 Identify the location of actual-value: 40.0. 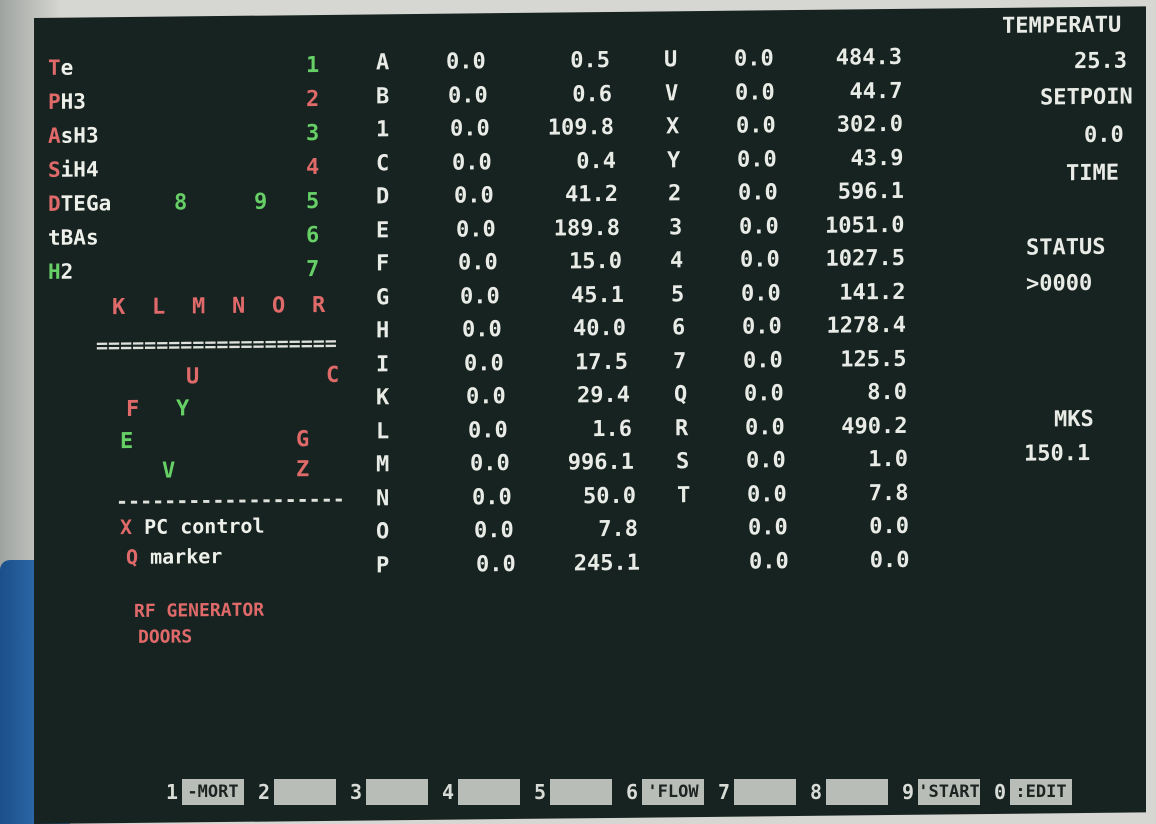
(599, 328).